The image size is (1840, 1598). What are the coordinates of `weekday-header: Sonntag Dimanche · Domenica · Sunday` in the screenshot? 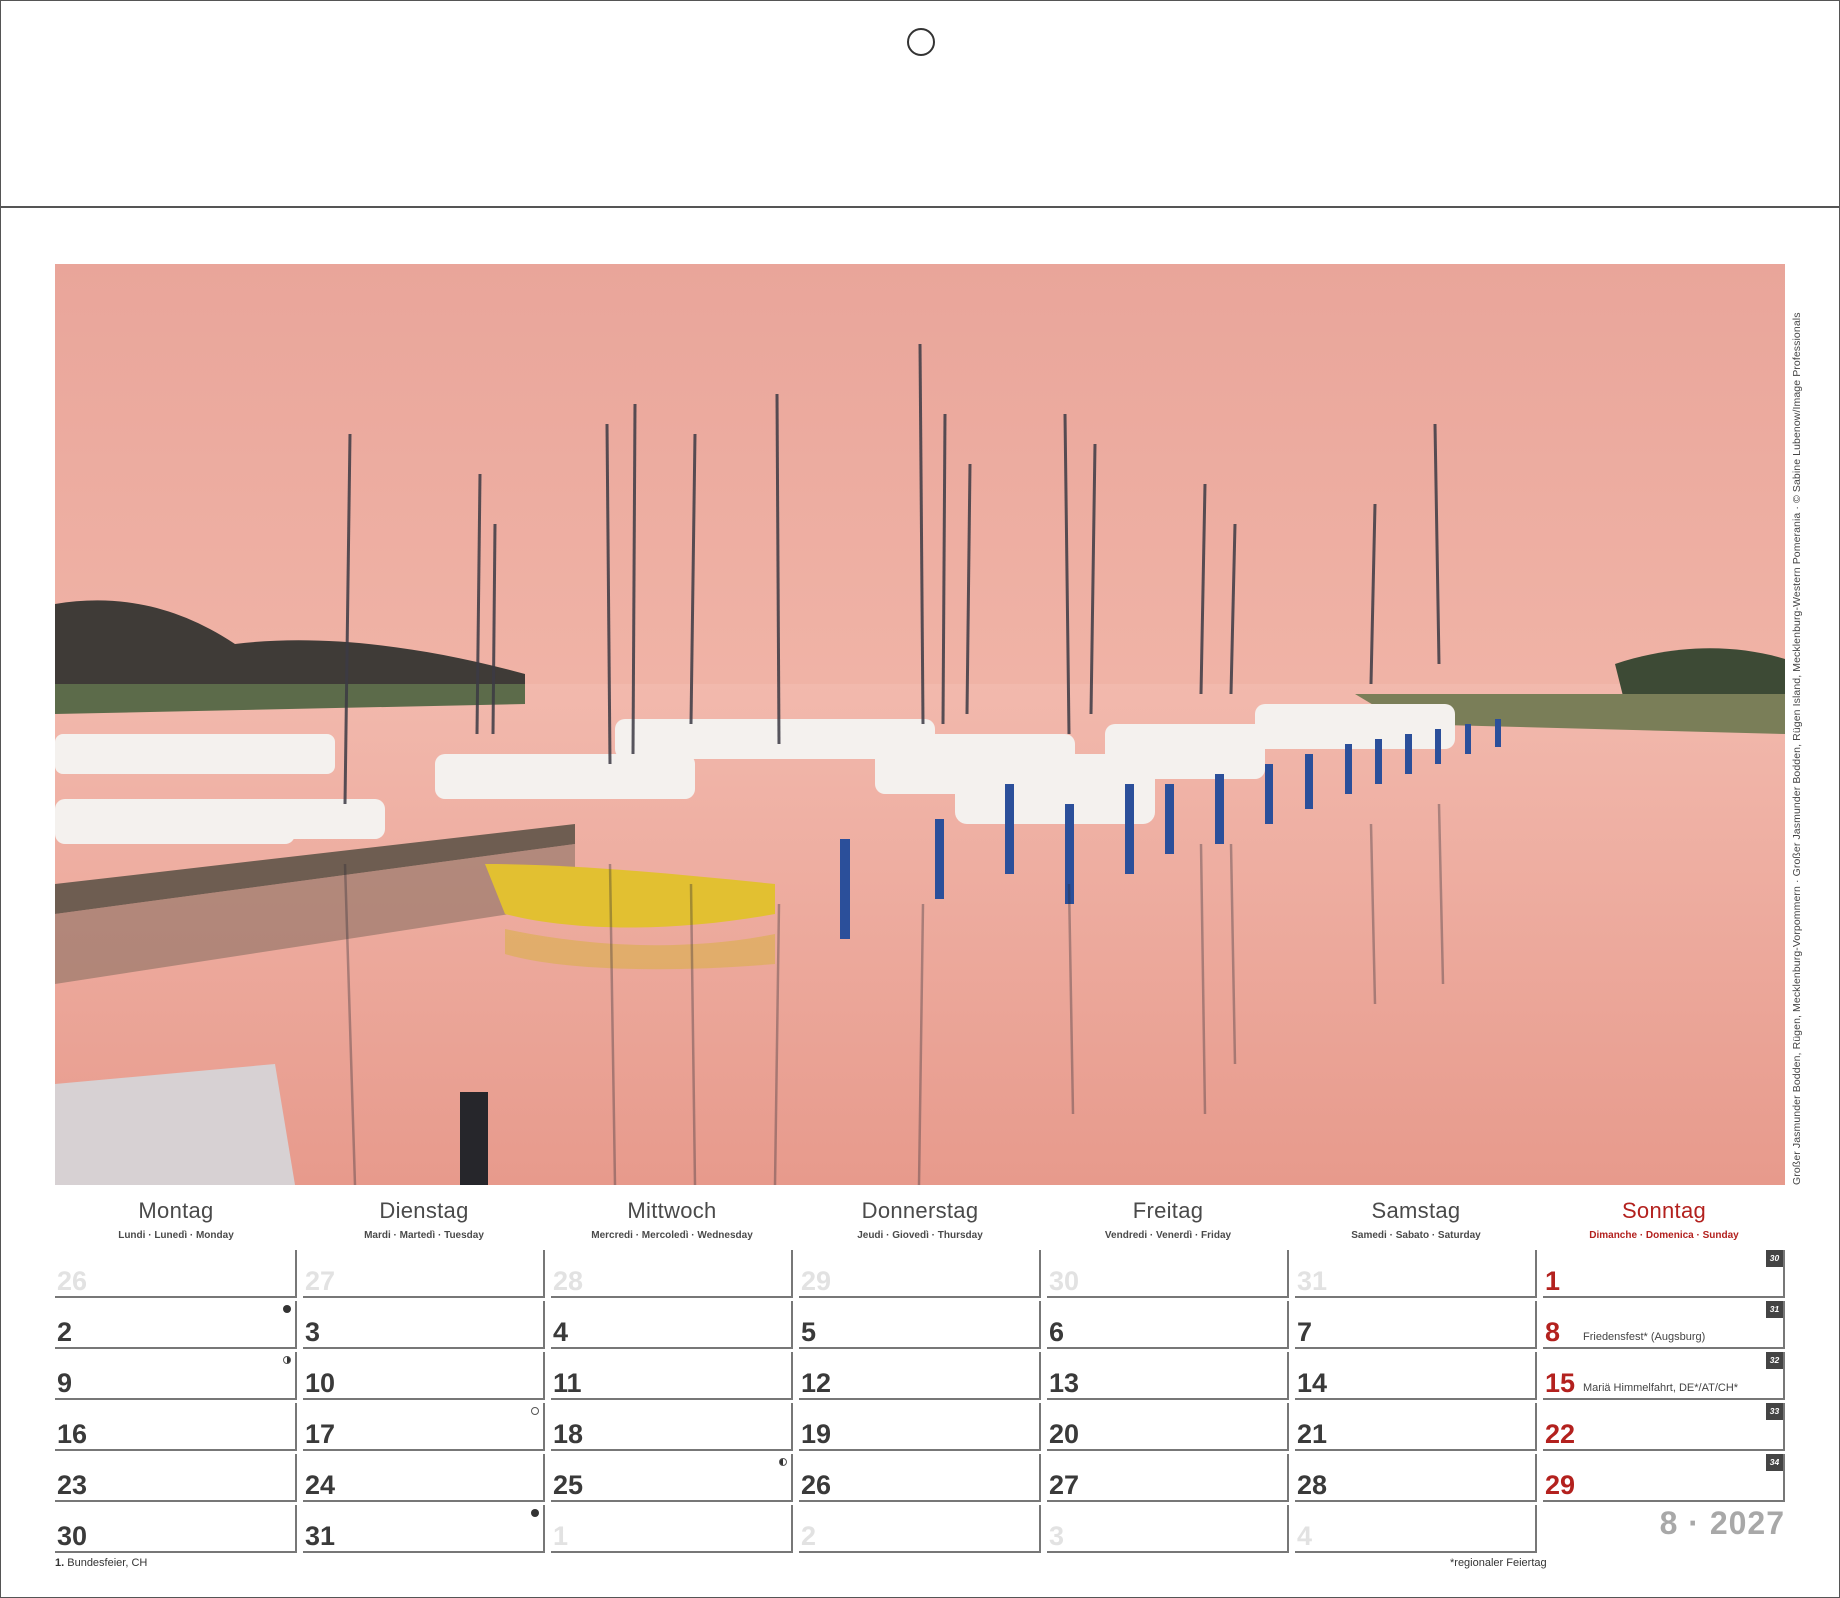 It's located at (1664, 1215).